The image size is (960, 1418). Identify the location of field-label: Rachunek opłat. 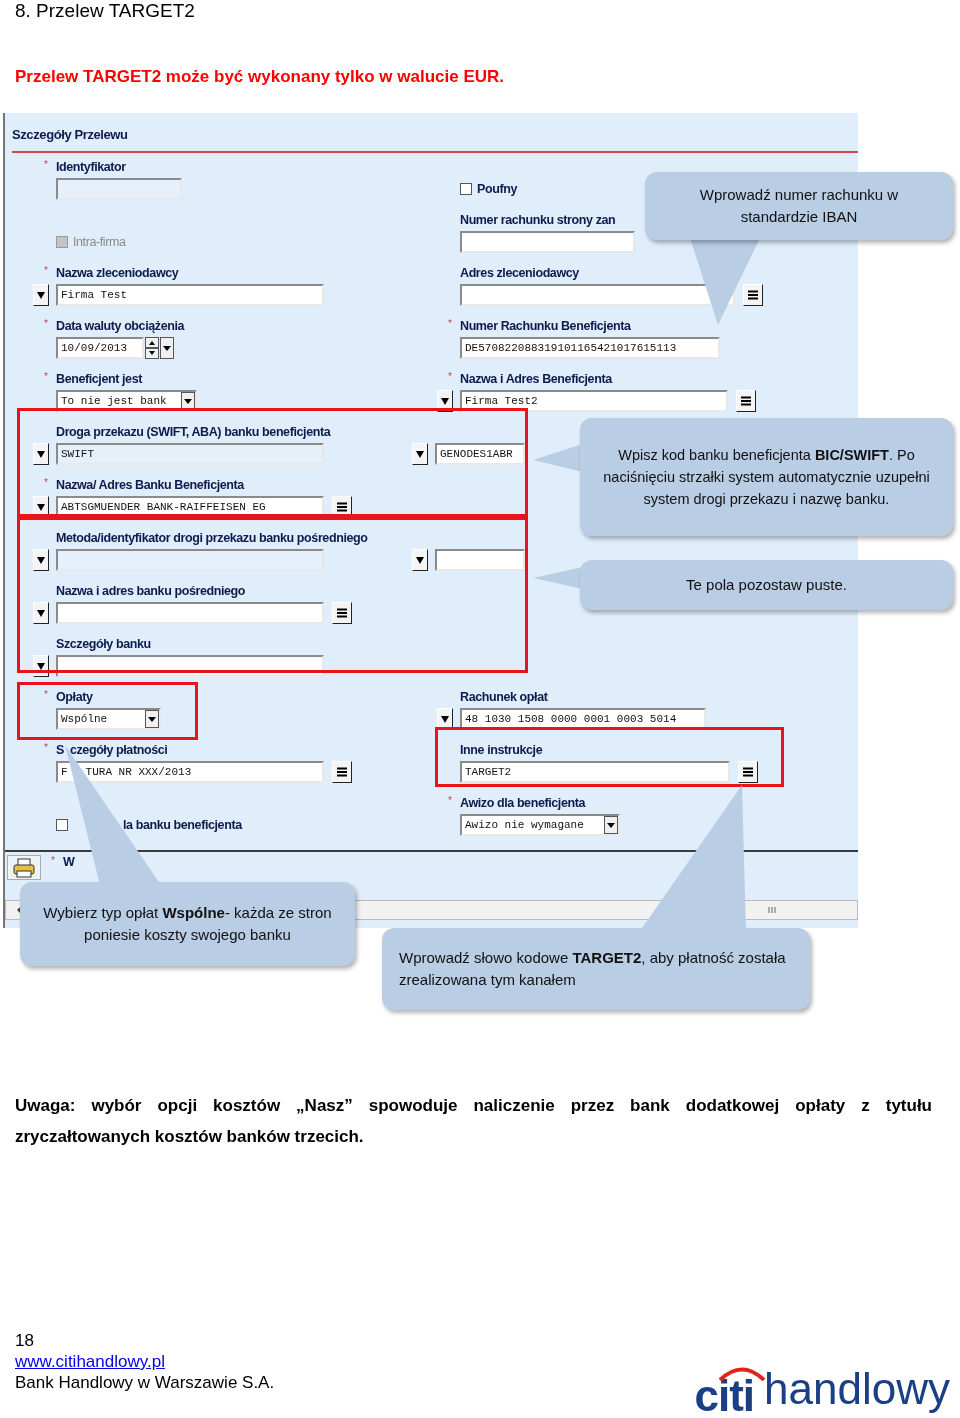
(504, 696).